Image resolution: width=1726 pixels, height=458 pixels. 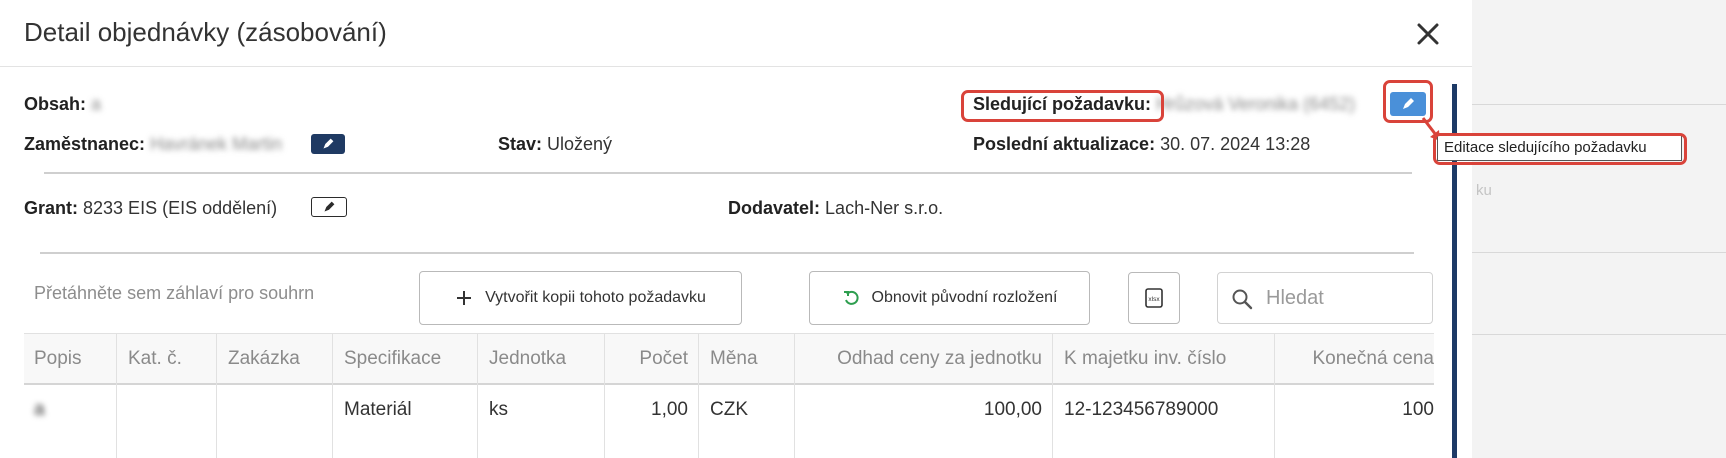 I want to click on zamestnanec-label: Zaměstnanec:, so click(x=85, y=144).